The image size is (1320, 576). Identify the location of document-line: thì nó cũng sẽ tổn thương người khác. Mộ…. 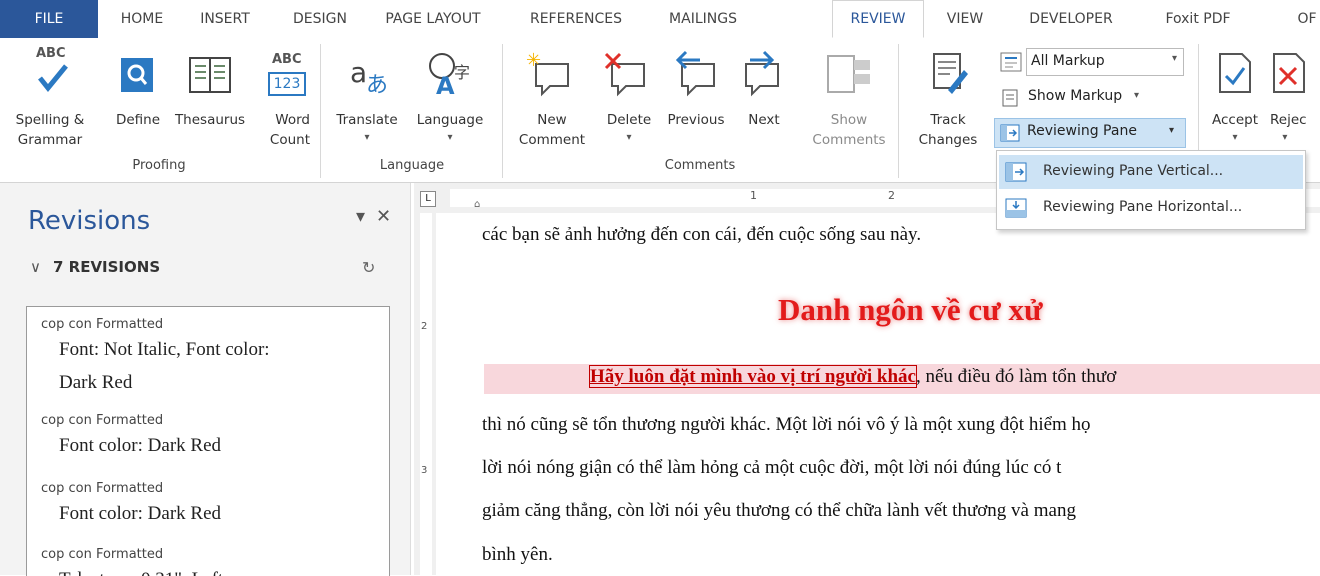
(786, 424).